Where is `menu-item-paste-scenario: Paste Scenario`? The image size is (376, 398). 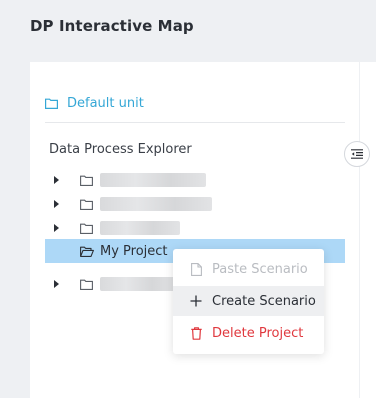 menu-item-paste-scenario: Paste Scenario is located at coordinates (248, 269).